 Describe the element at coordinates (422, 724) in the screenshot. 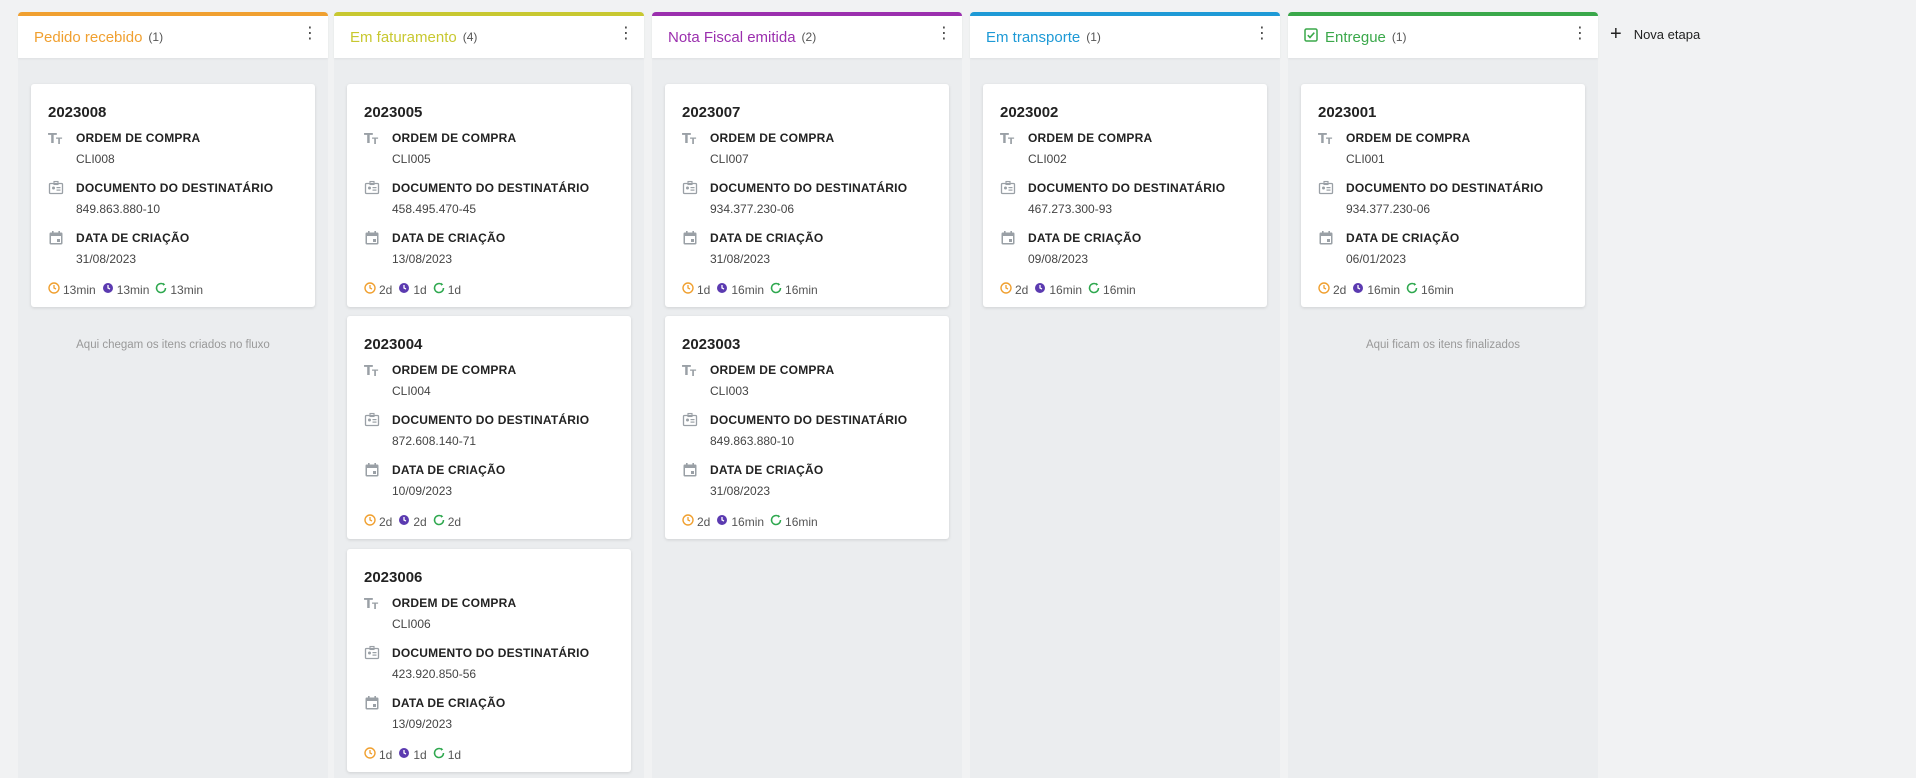

I see `field-value: 13/09/2023` at that location.